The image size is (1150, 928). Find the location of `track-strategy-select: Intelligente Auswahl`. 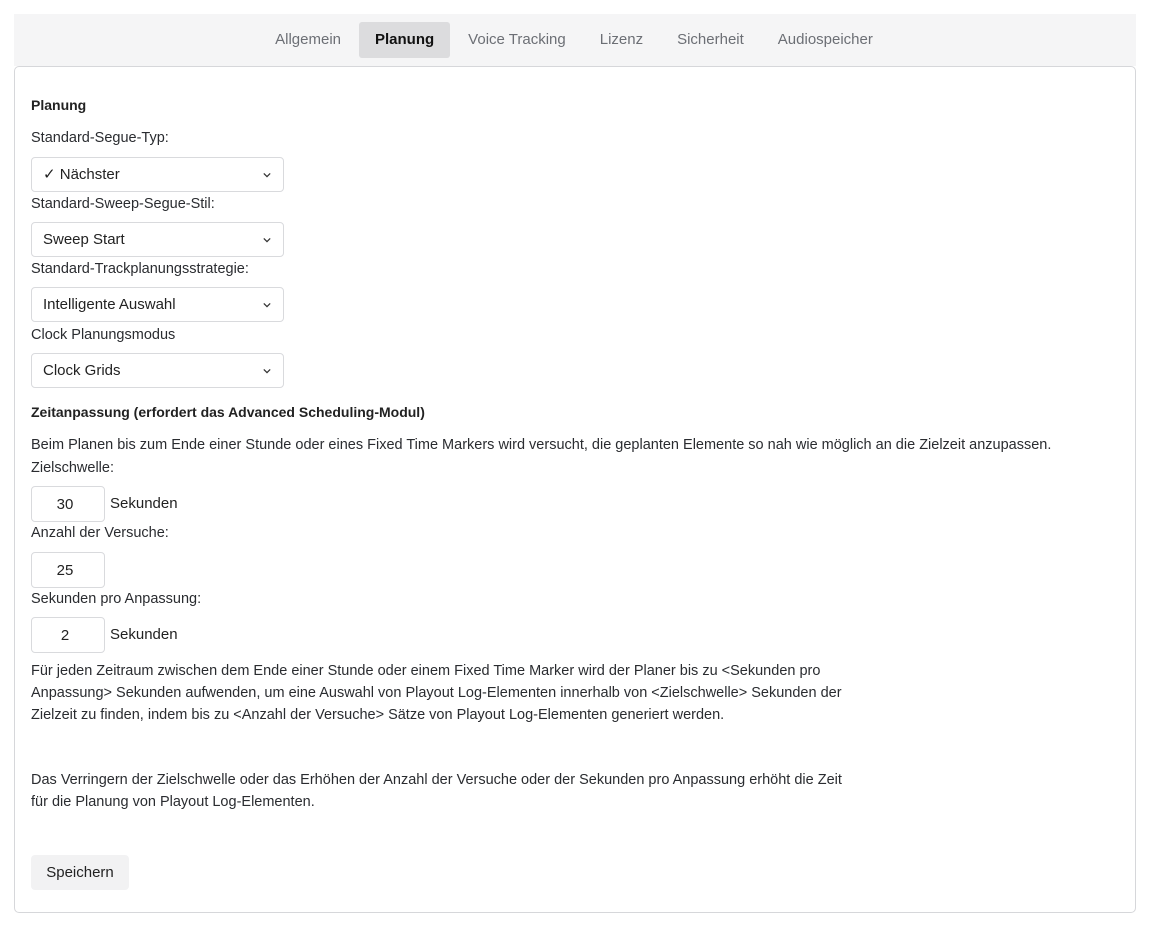

track-strategy-select: Intelligente Auswahl is located at coordinates (157, 304).